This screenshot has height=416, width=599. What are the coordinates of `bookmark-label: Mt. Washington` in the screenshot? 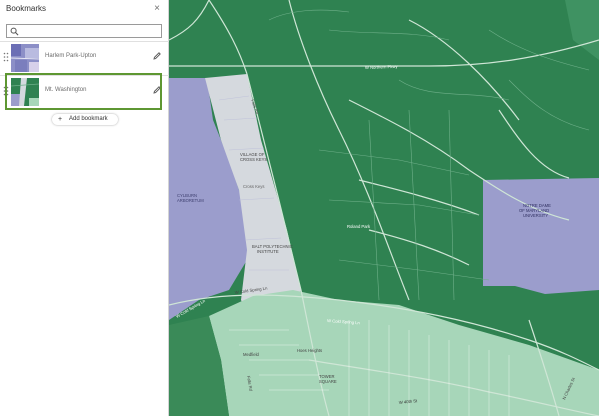 It's located at (66, 90).